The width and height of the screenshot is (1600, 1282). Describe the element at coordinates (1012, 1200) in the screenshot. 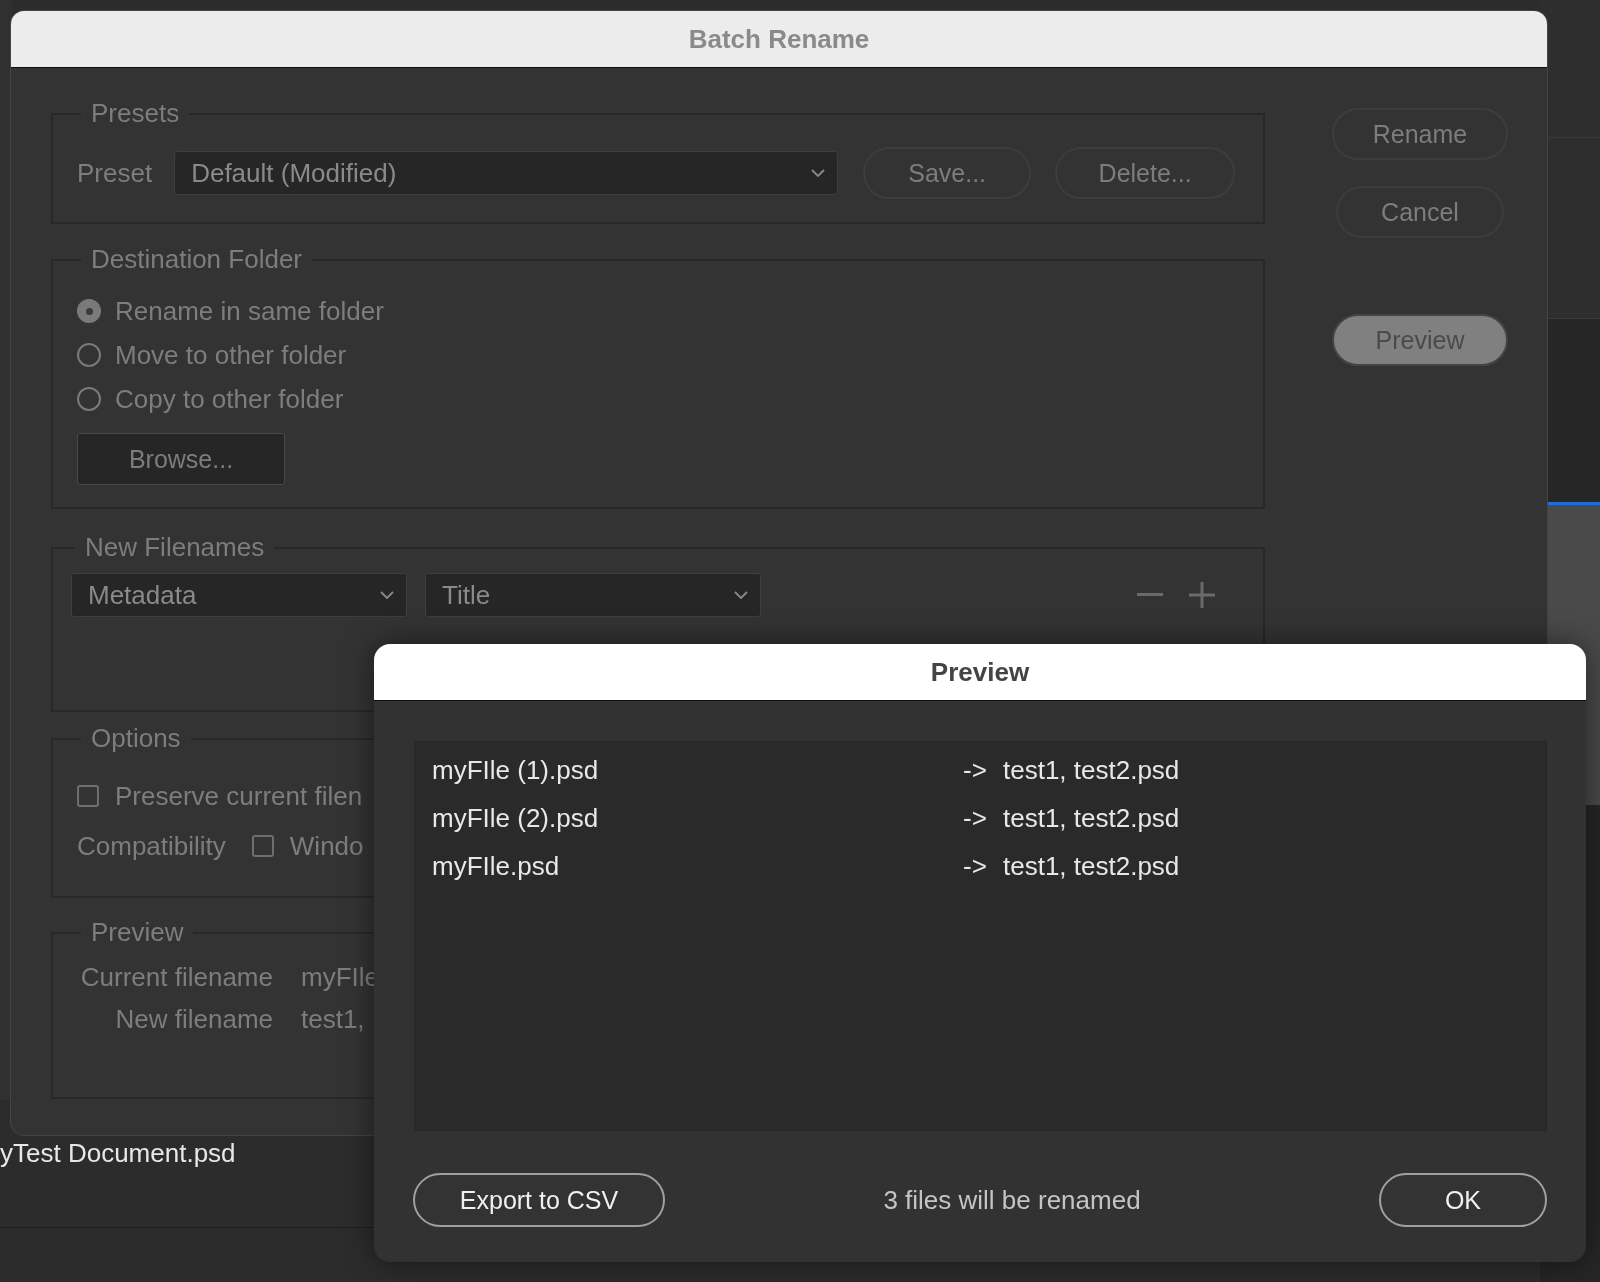

I see `status-text: 3 files will be renamed` at that location.